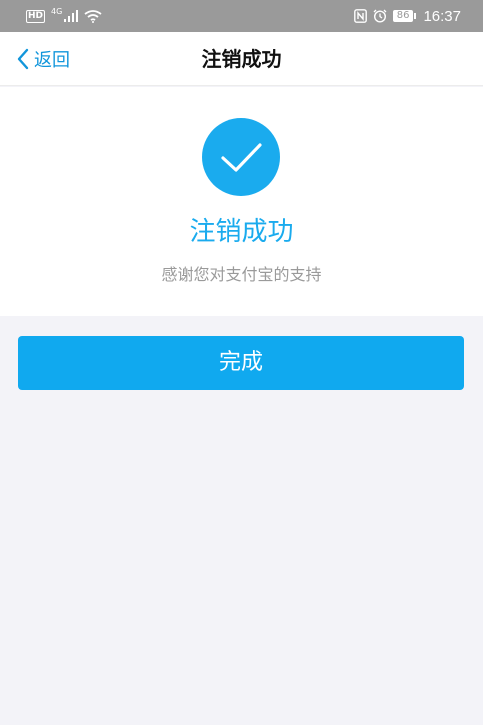 The height and width of the screenshot is (725, 483). What do you see at coordinates (71, 16) in the screenshot?
I see `signal-icon` at bounding box center [71, 16].